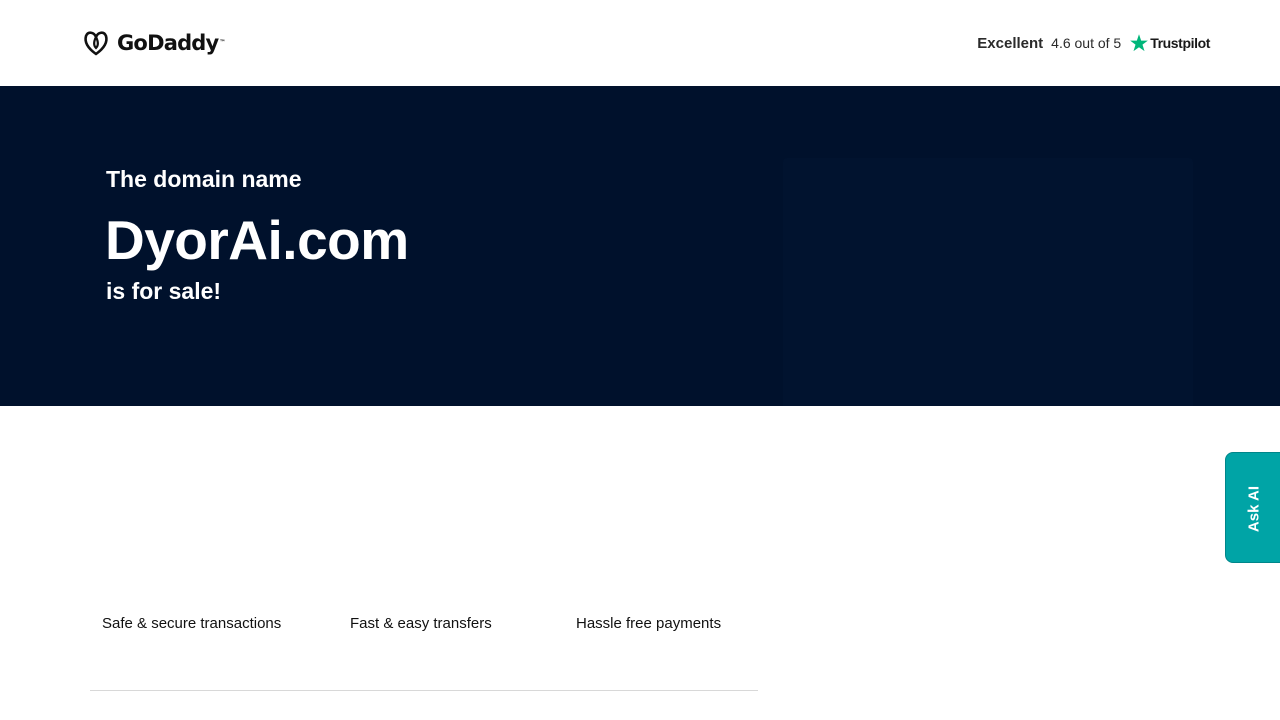 Image resolution: width=1280 pixels, height=720 pixels. I want to click on godaddy-logo: GoDaddy™, so click(153, 43).